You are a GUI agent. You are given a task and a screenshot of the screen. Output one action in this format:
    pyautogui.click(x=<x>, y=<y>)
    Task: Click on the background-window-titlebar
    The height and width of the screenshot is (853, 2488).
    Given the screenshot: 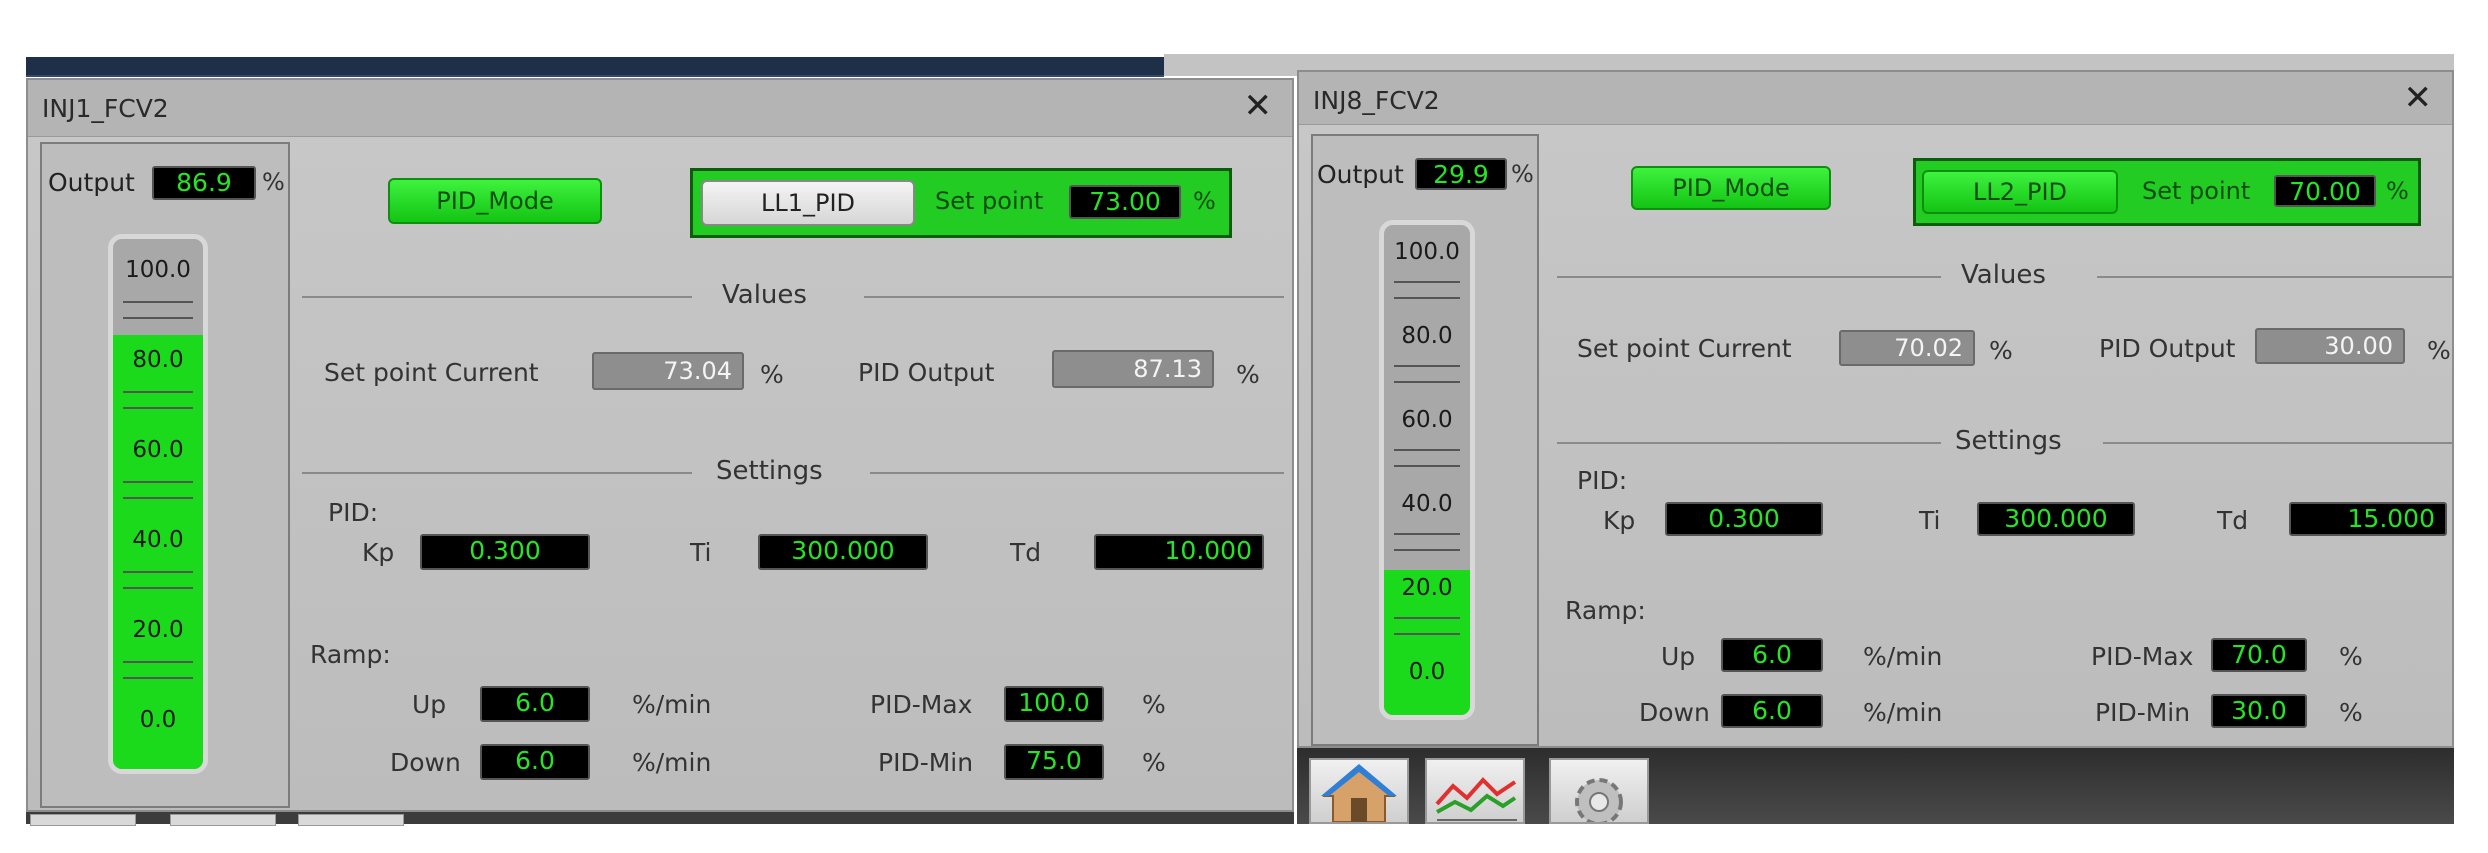 What is the action you would take?
    pyautogui.click(x=595, y=67)
    